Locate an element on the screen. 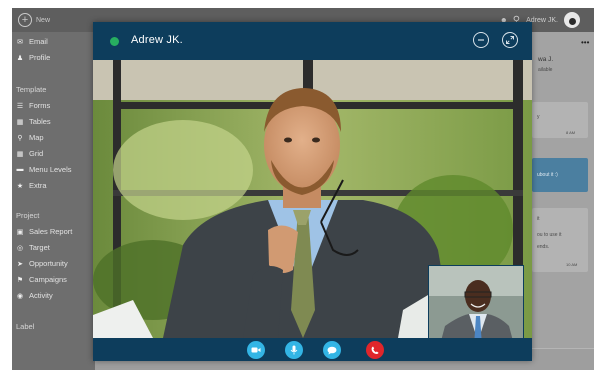  sidebar-item-label: Menu Levels is located at coordinates (50, 169).